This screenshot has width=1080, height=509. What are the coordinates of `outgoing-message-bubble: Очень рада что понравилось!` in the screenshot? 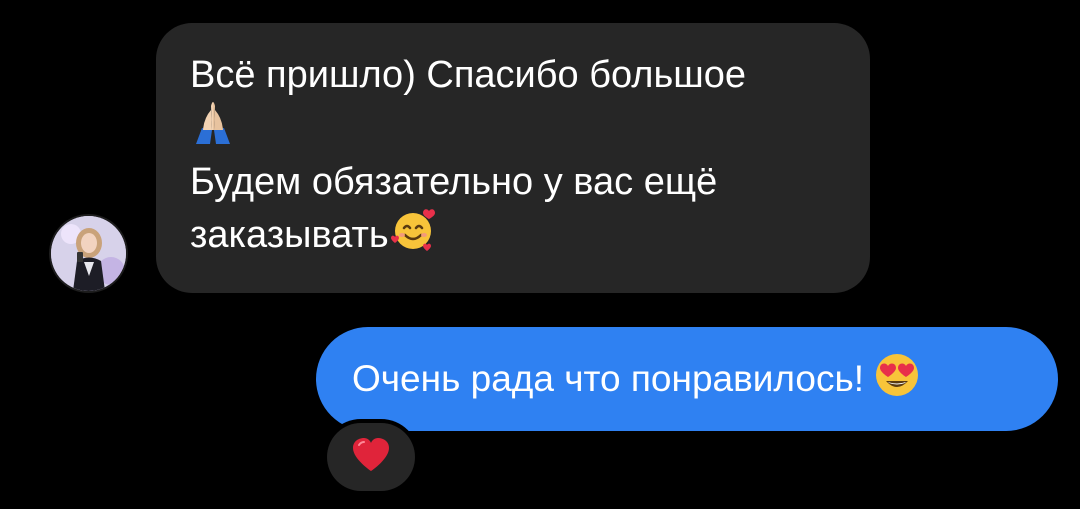 It's located at (687, 379).